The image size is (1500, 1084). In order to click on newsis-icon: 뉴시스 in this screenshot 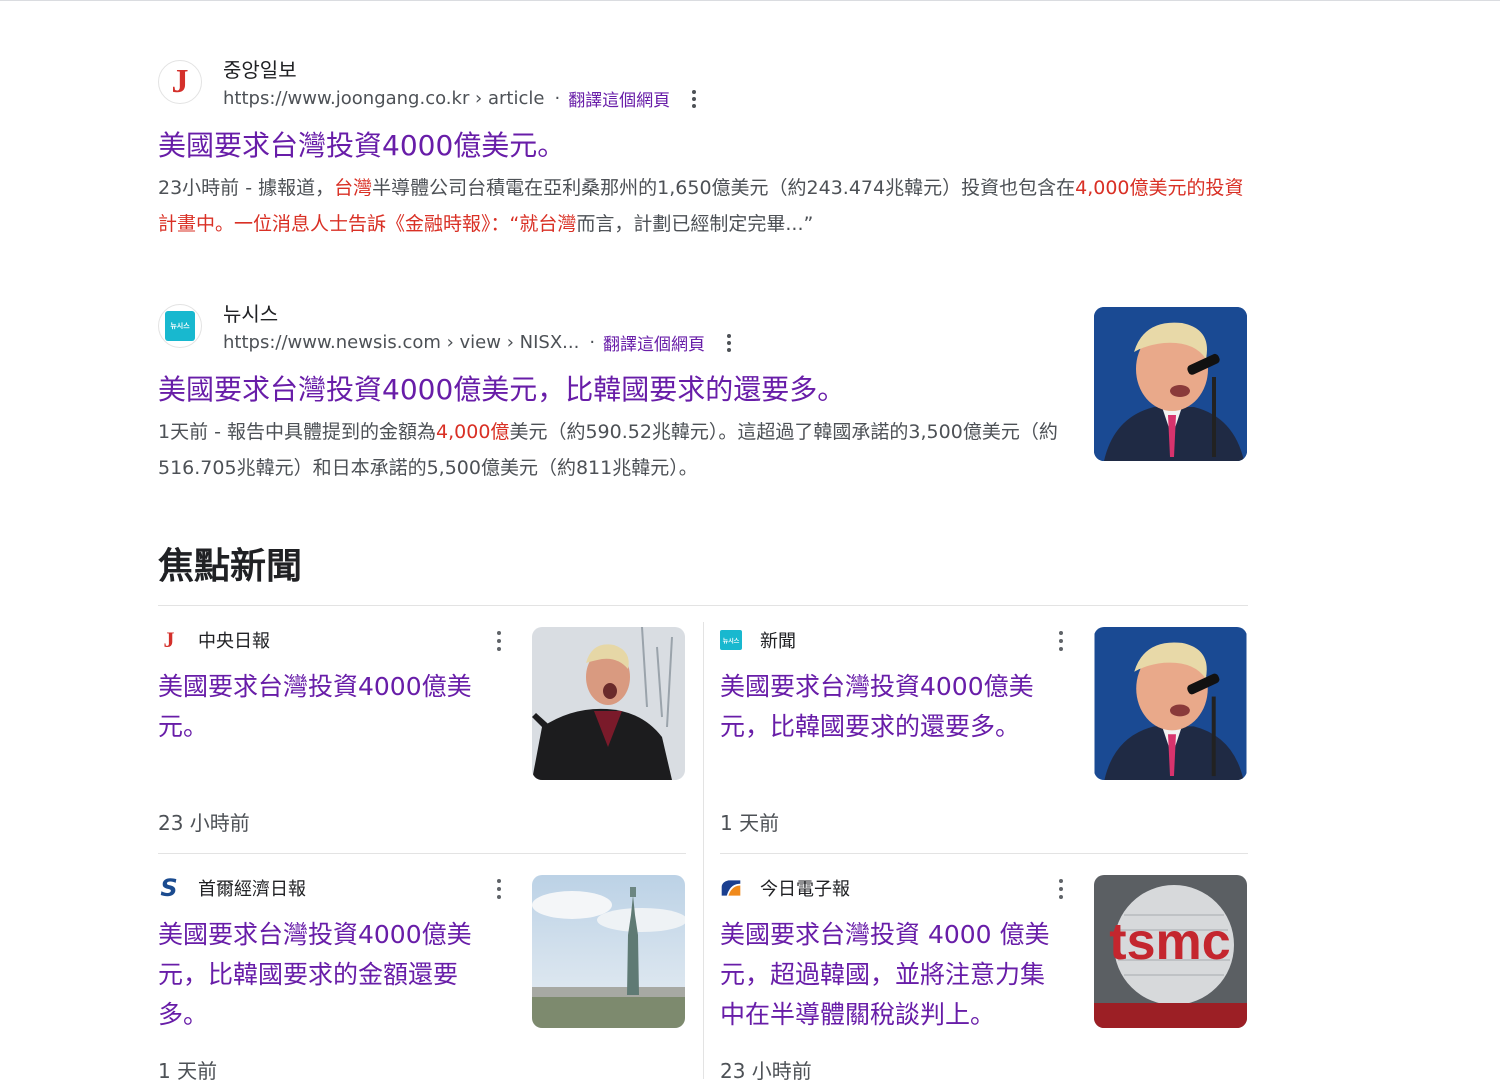, I will do `click(731, 640)`.